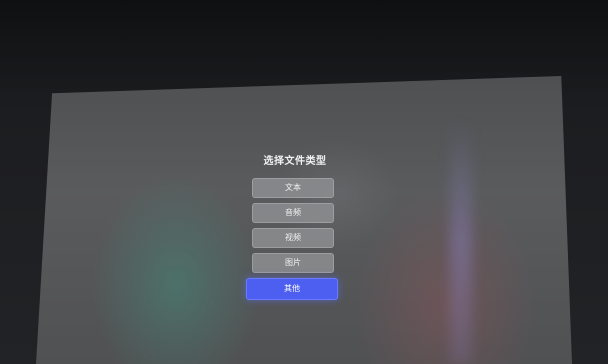 This screenshot has height=364, width=608. I want to click on option-other-button: 其他, so click(292, 289).